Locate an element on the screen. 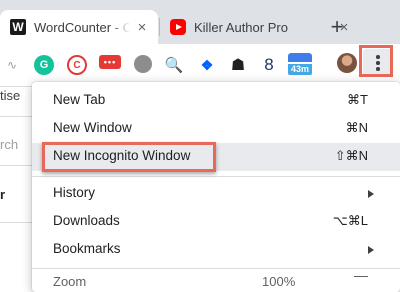 This screenshot has width=400, height=292. profile-avatar is located at coordinates (347, 63).